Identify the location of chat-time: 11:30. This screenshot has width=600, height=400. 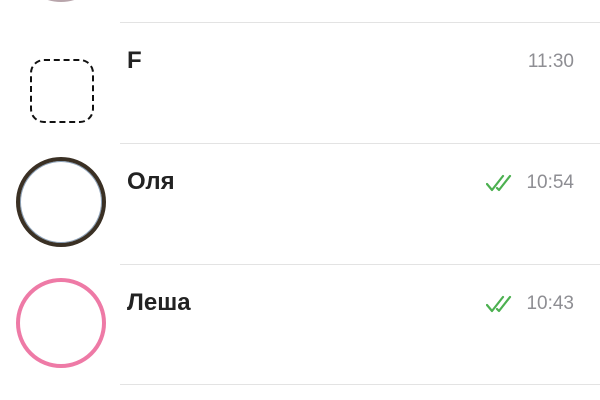
(550, 61).